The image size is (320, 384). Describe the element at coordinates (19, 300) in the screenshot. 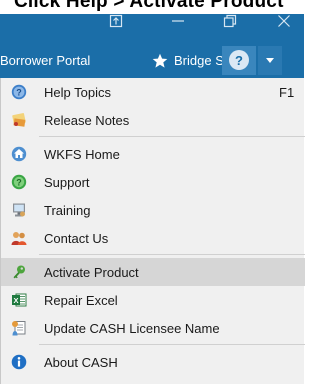

I see `excel-icon: X` at that location.